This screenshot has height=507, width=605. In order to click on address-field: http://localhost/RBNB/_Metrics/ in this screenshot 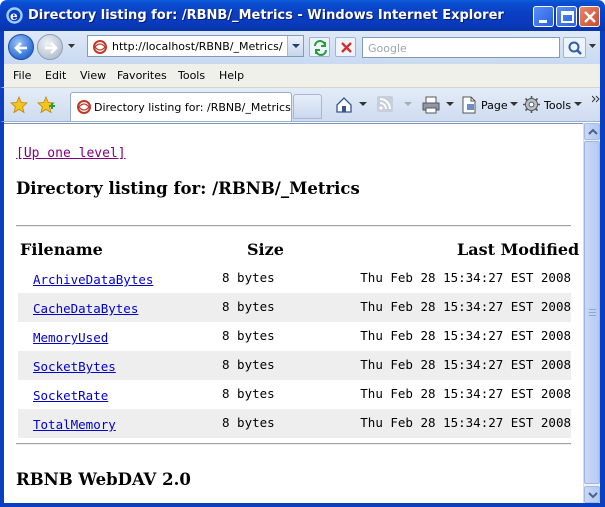, I will do `click(195, 46)`.